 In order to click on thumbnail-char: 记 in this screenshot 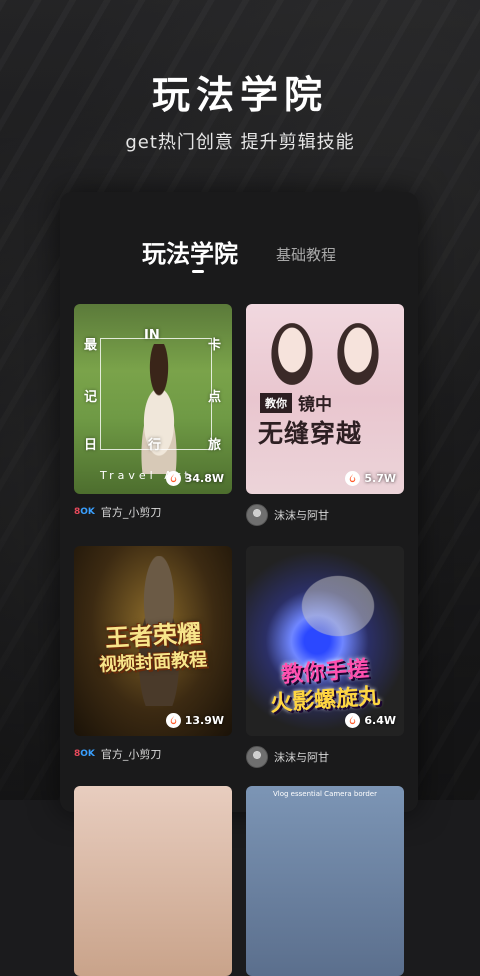, I will do `click(91, 397)`.